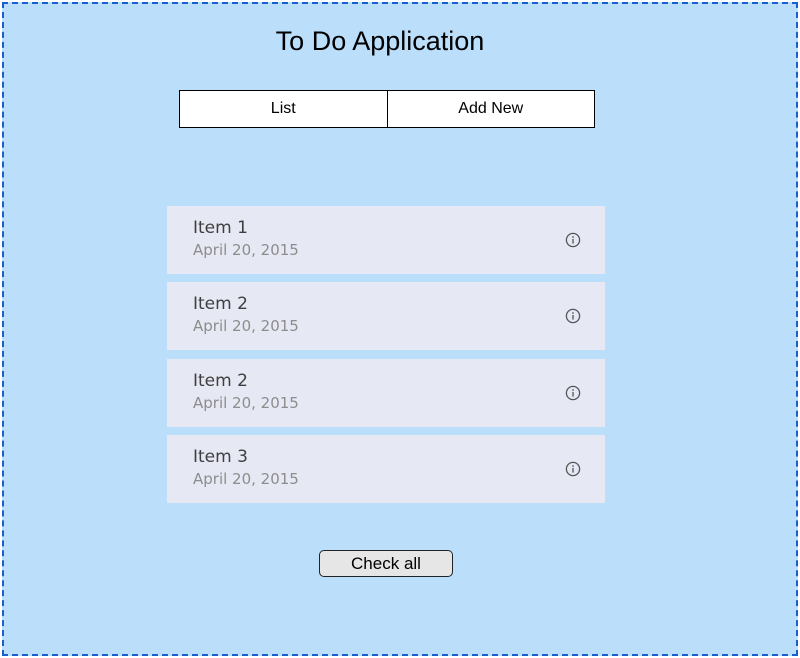 Image resolution: width=800 pixels, height=658 pixels. What do you see at coordinates (386, 469) in the screenshot?
I see `list-item: Item 3 April 20, 2015` at bounding box center [386, 469].